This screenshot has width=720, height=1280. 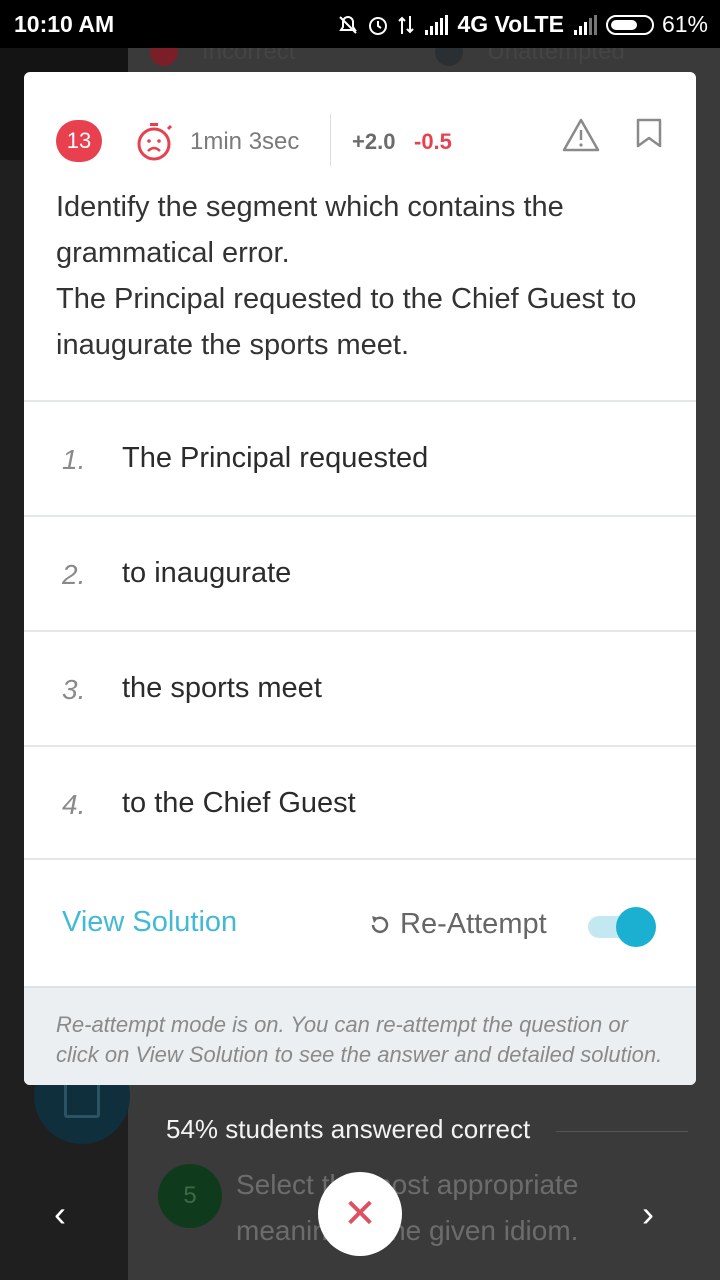 I want to click on toggle-knob, so click(x=636, y=927).